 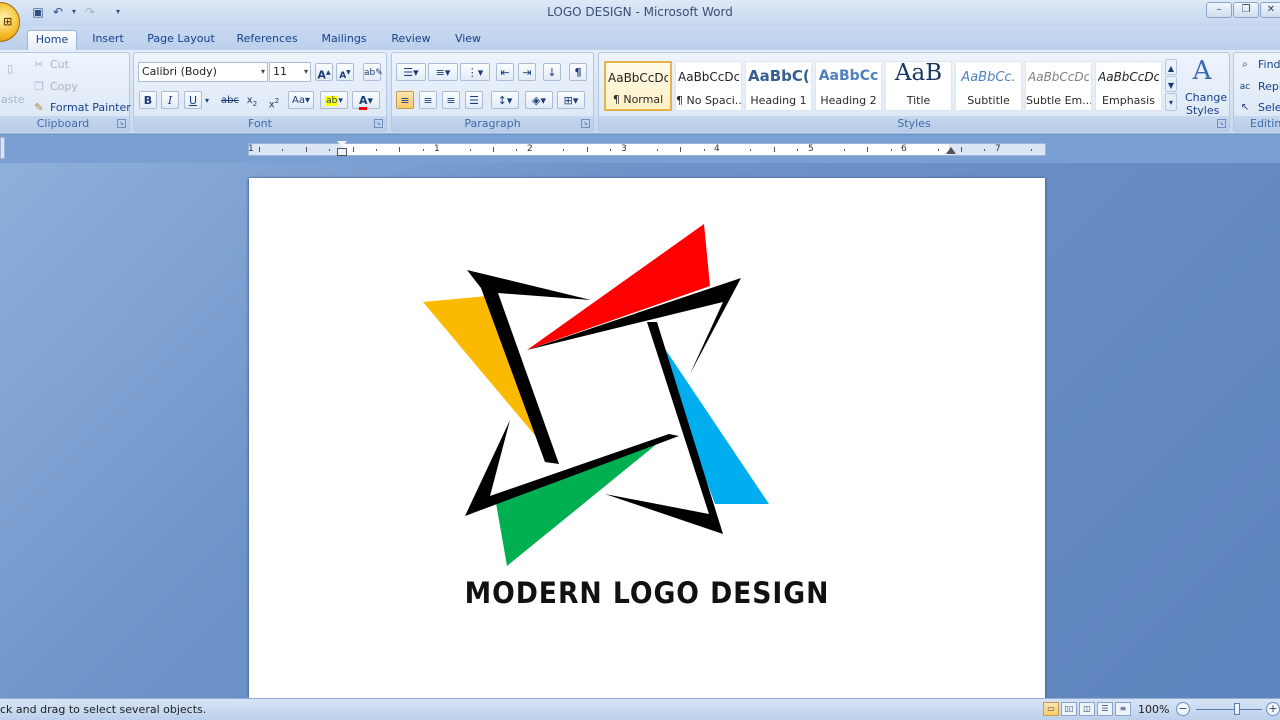 I want to click on sort-icon: ↓, so click(x=552, y=72).